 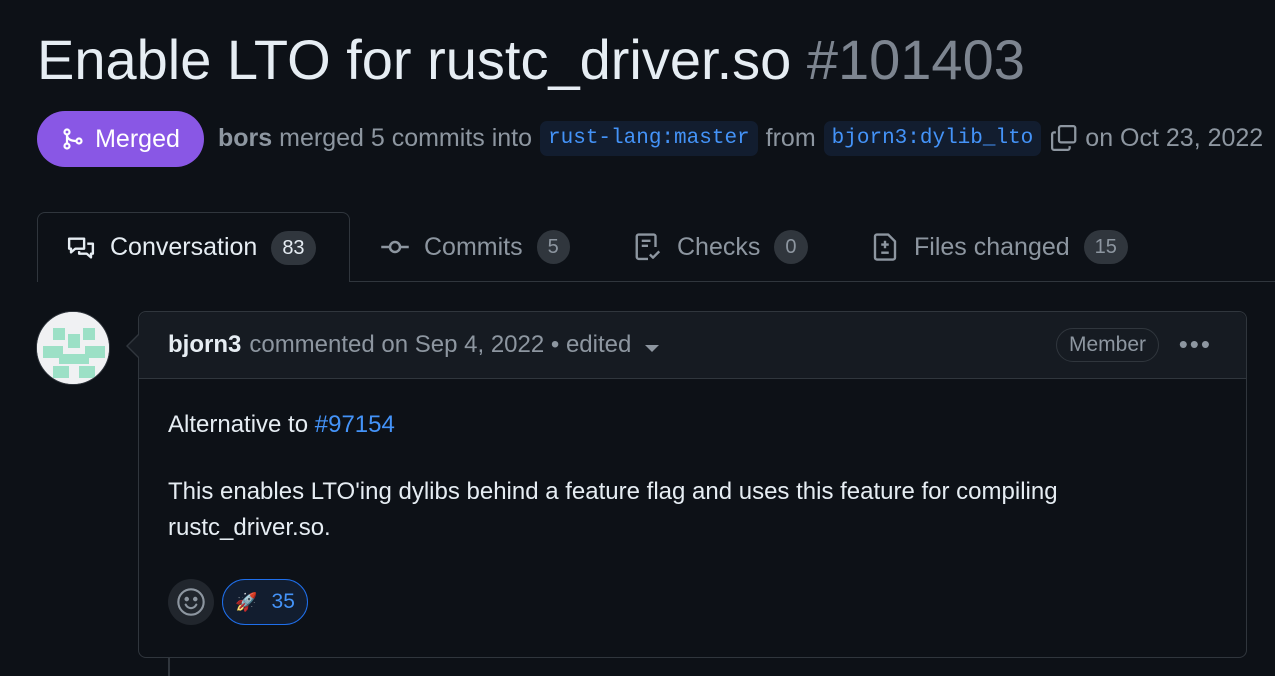 What do you see at coordinates (1107, 345) in the screenshot?
I see `member-badge: Member` at bounding box center [1107, 345].